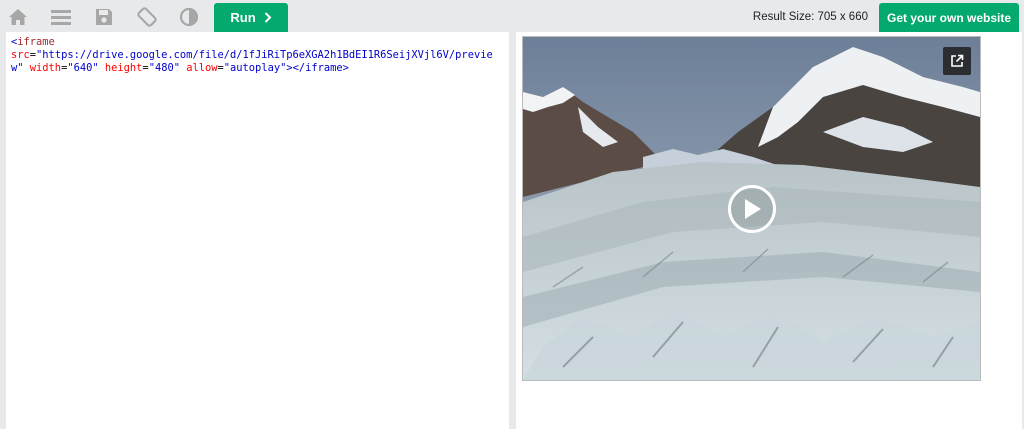  Describe the element at coordinates (18, 17) in the screenshot. I see `home-icon` at that location.